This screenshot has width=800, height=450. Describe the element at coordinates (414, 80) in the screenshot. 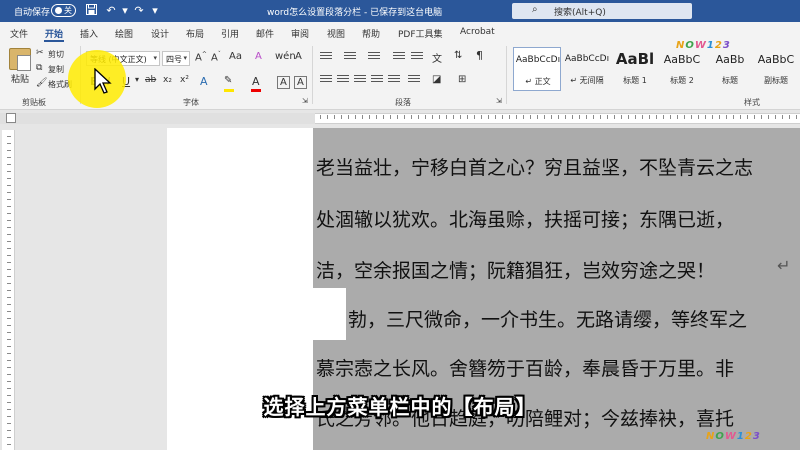

I see `line-spacing-icon` at that location.